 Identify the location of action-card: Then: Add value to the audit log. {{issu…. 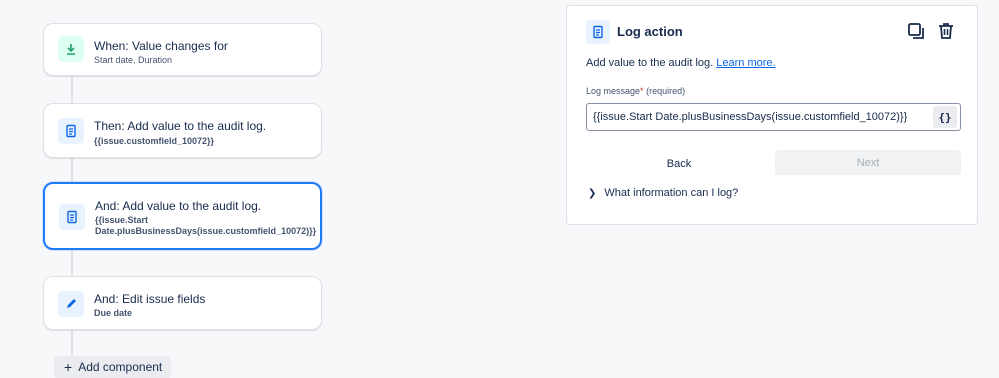
(182, 130).